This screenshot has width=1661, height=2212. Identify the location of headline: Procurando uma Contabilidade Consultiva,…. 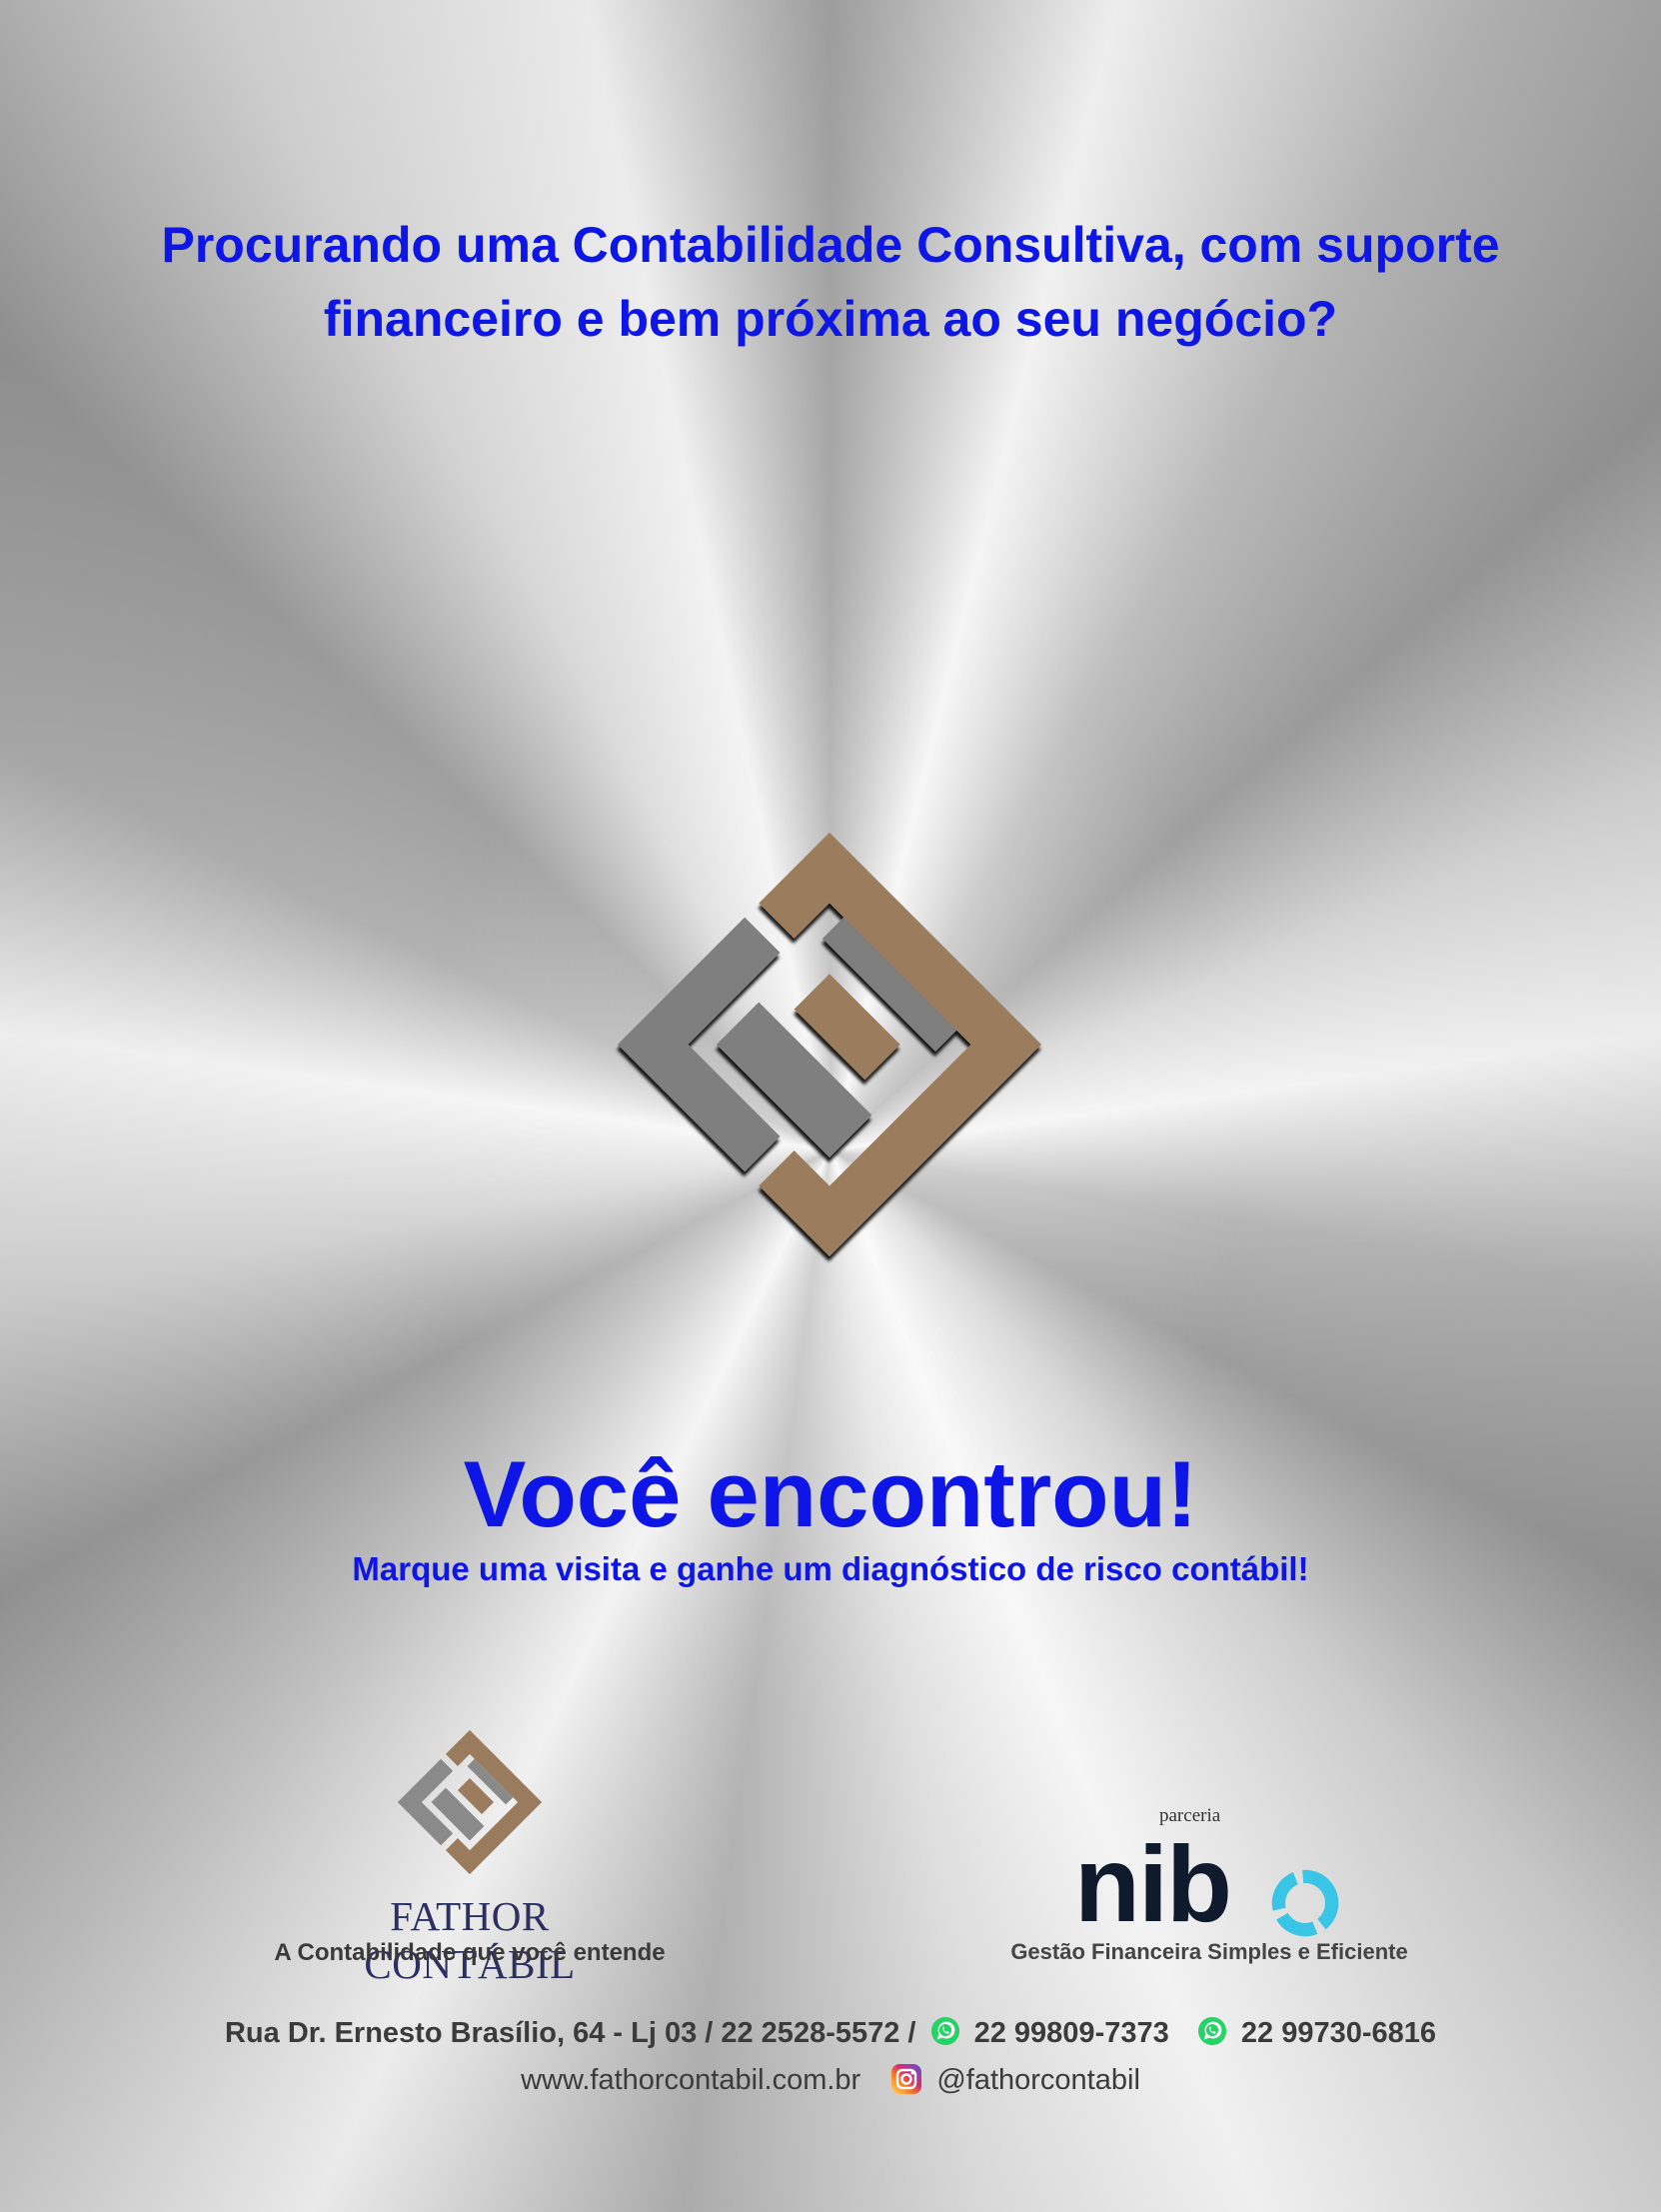
(830, 282).